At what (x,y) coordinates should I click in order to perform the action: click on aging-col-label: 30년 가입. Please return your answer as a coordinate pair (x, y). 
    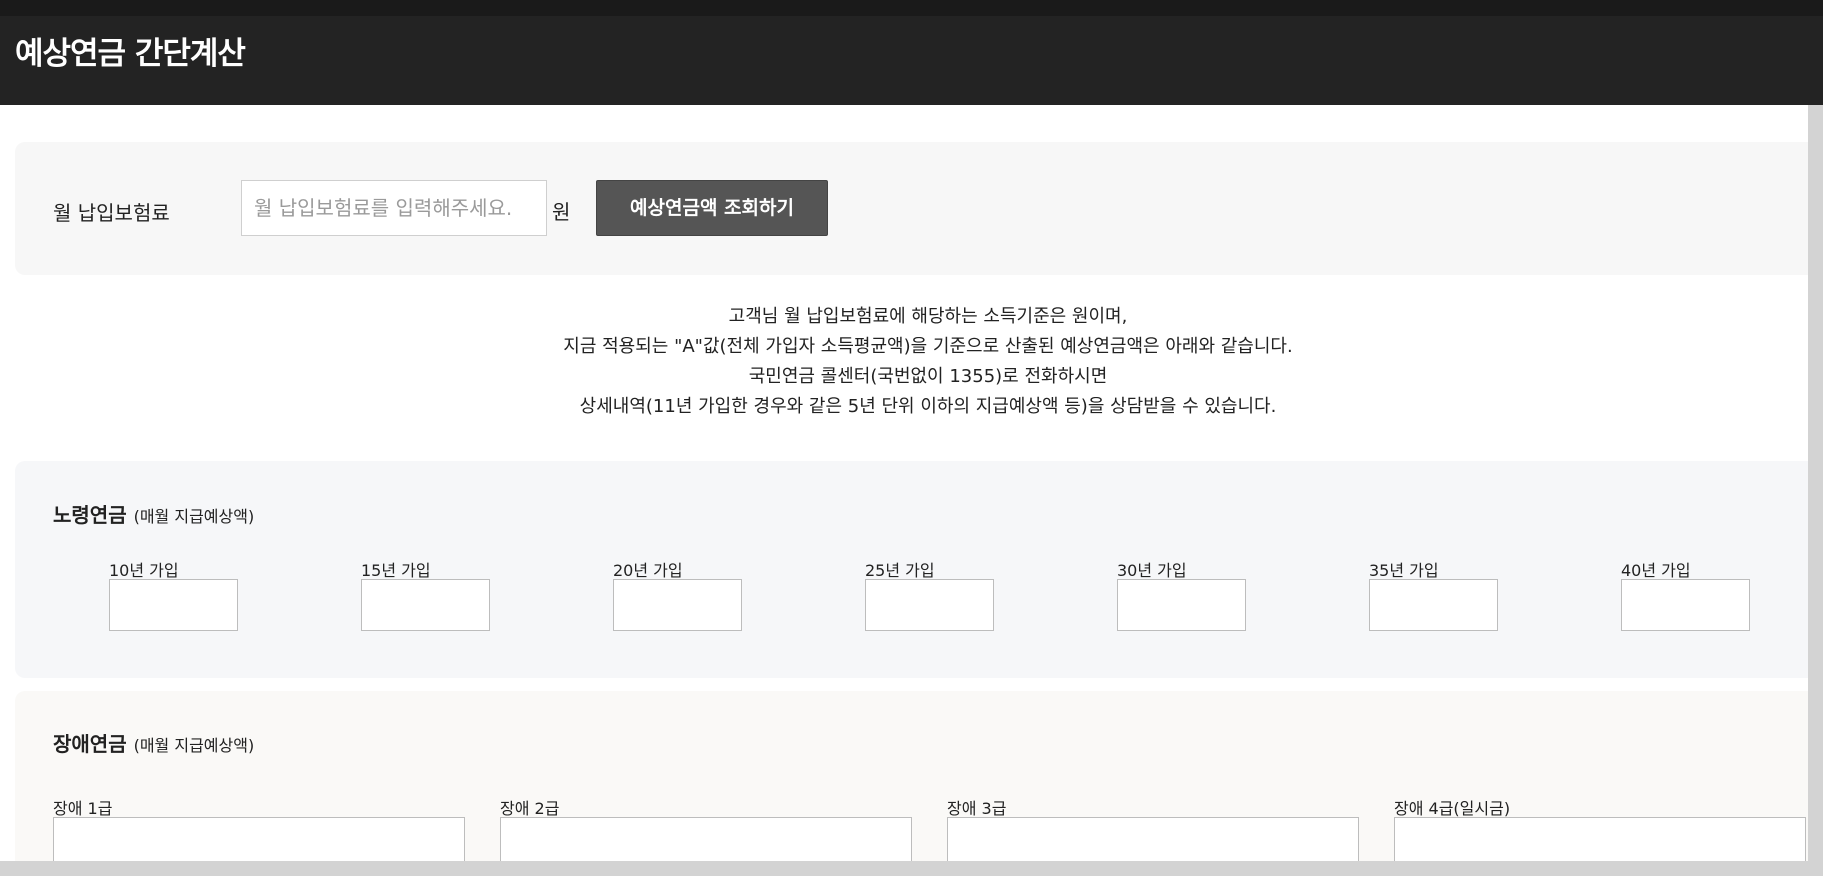
    Looking at the image, I should click on (1152, 570).